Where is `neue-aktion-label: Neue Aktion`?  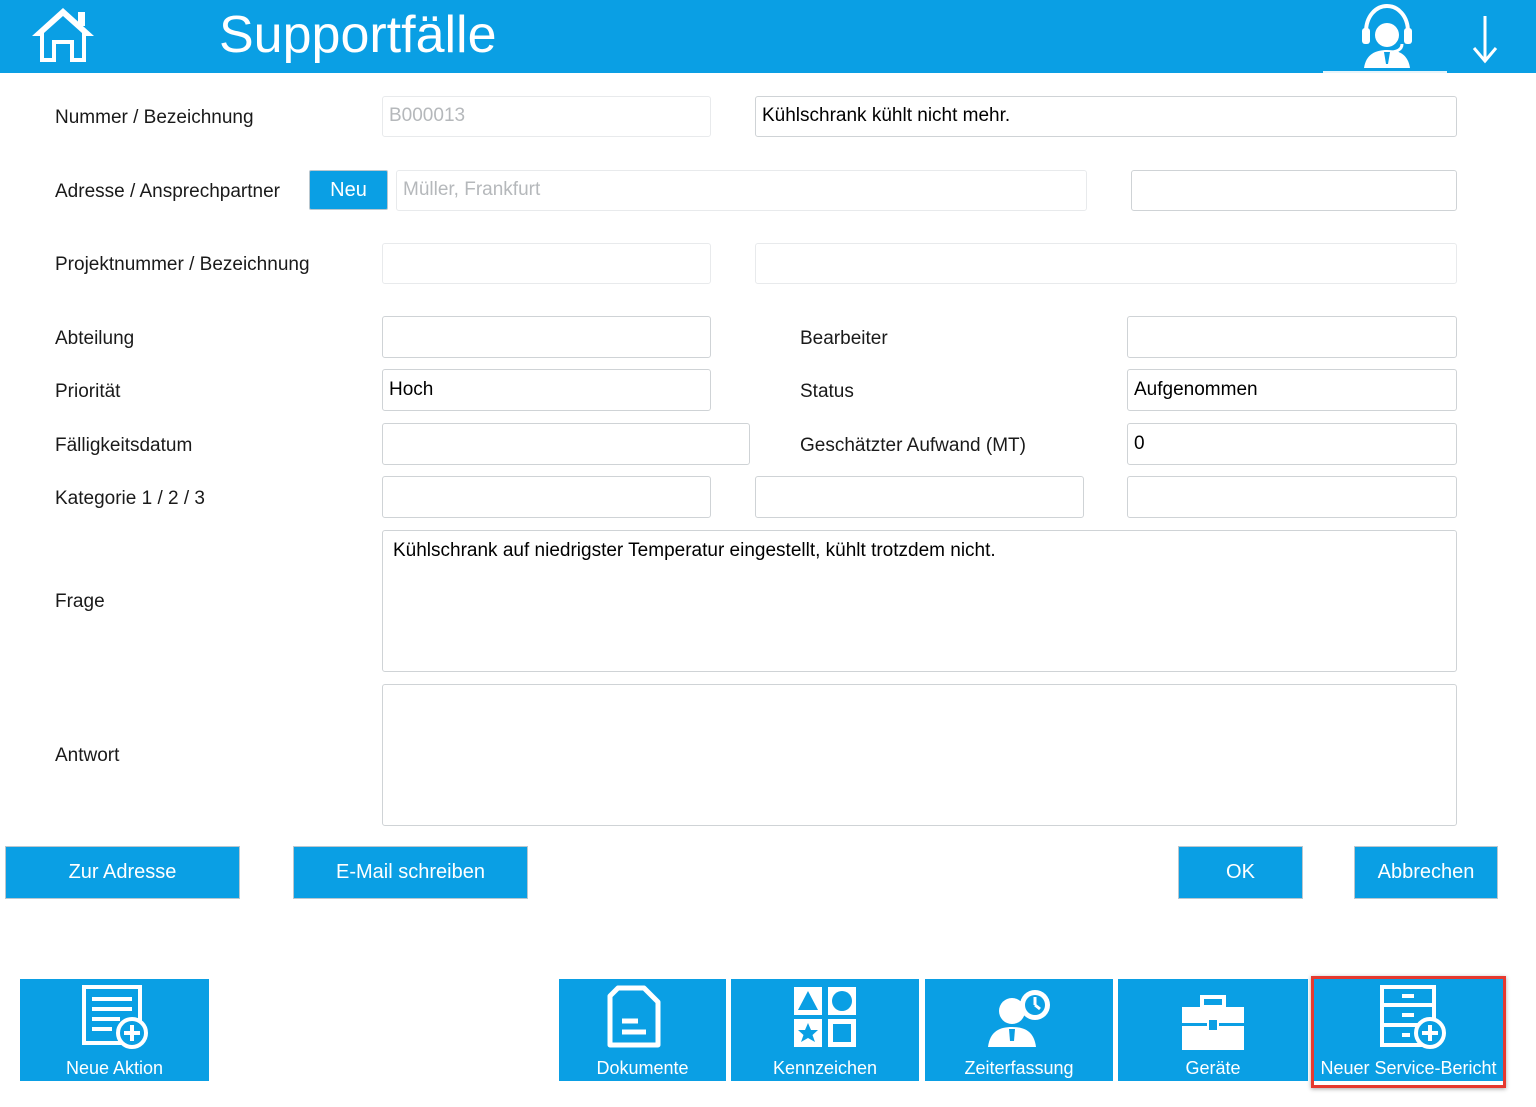 neue-aktion-label: Neue Aktion is located at coordinates (114, 1068).